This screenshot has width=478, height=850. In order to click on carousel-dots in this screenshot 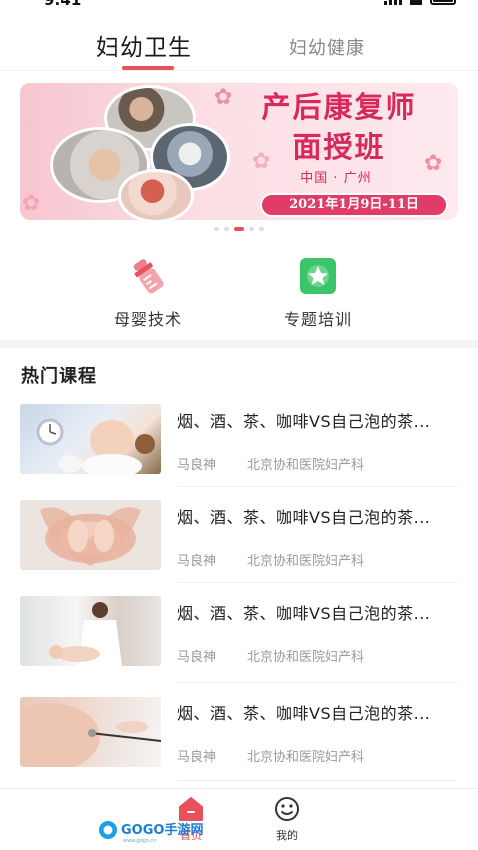, I will do `click(239, 230)`.